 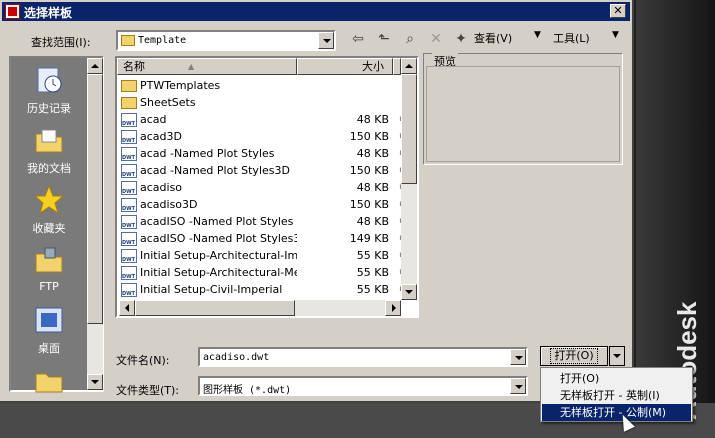 I want to click on file-name: acadiso, so click(x=161, y=187).